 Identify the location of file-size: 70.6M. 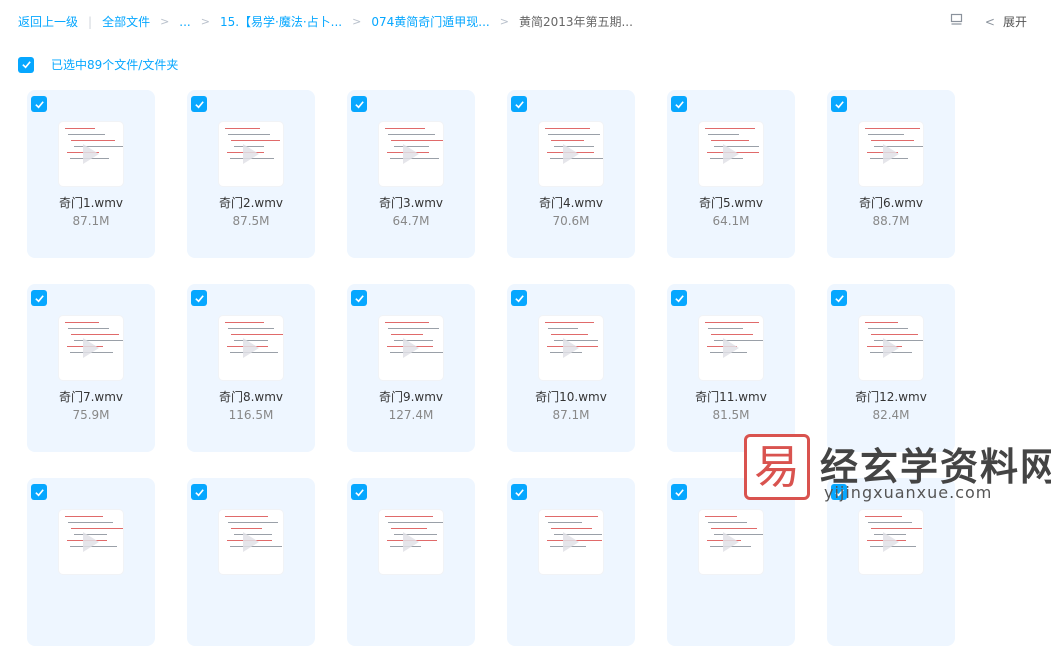
(571, 221).